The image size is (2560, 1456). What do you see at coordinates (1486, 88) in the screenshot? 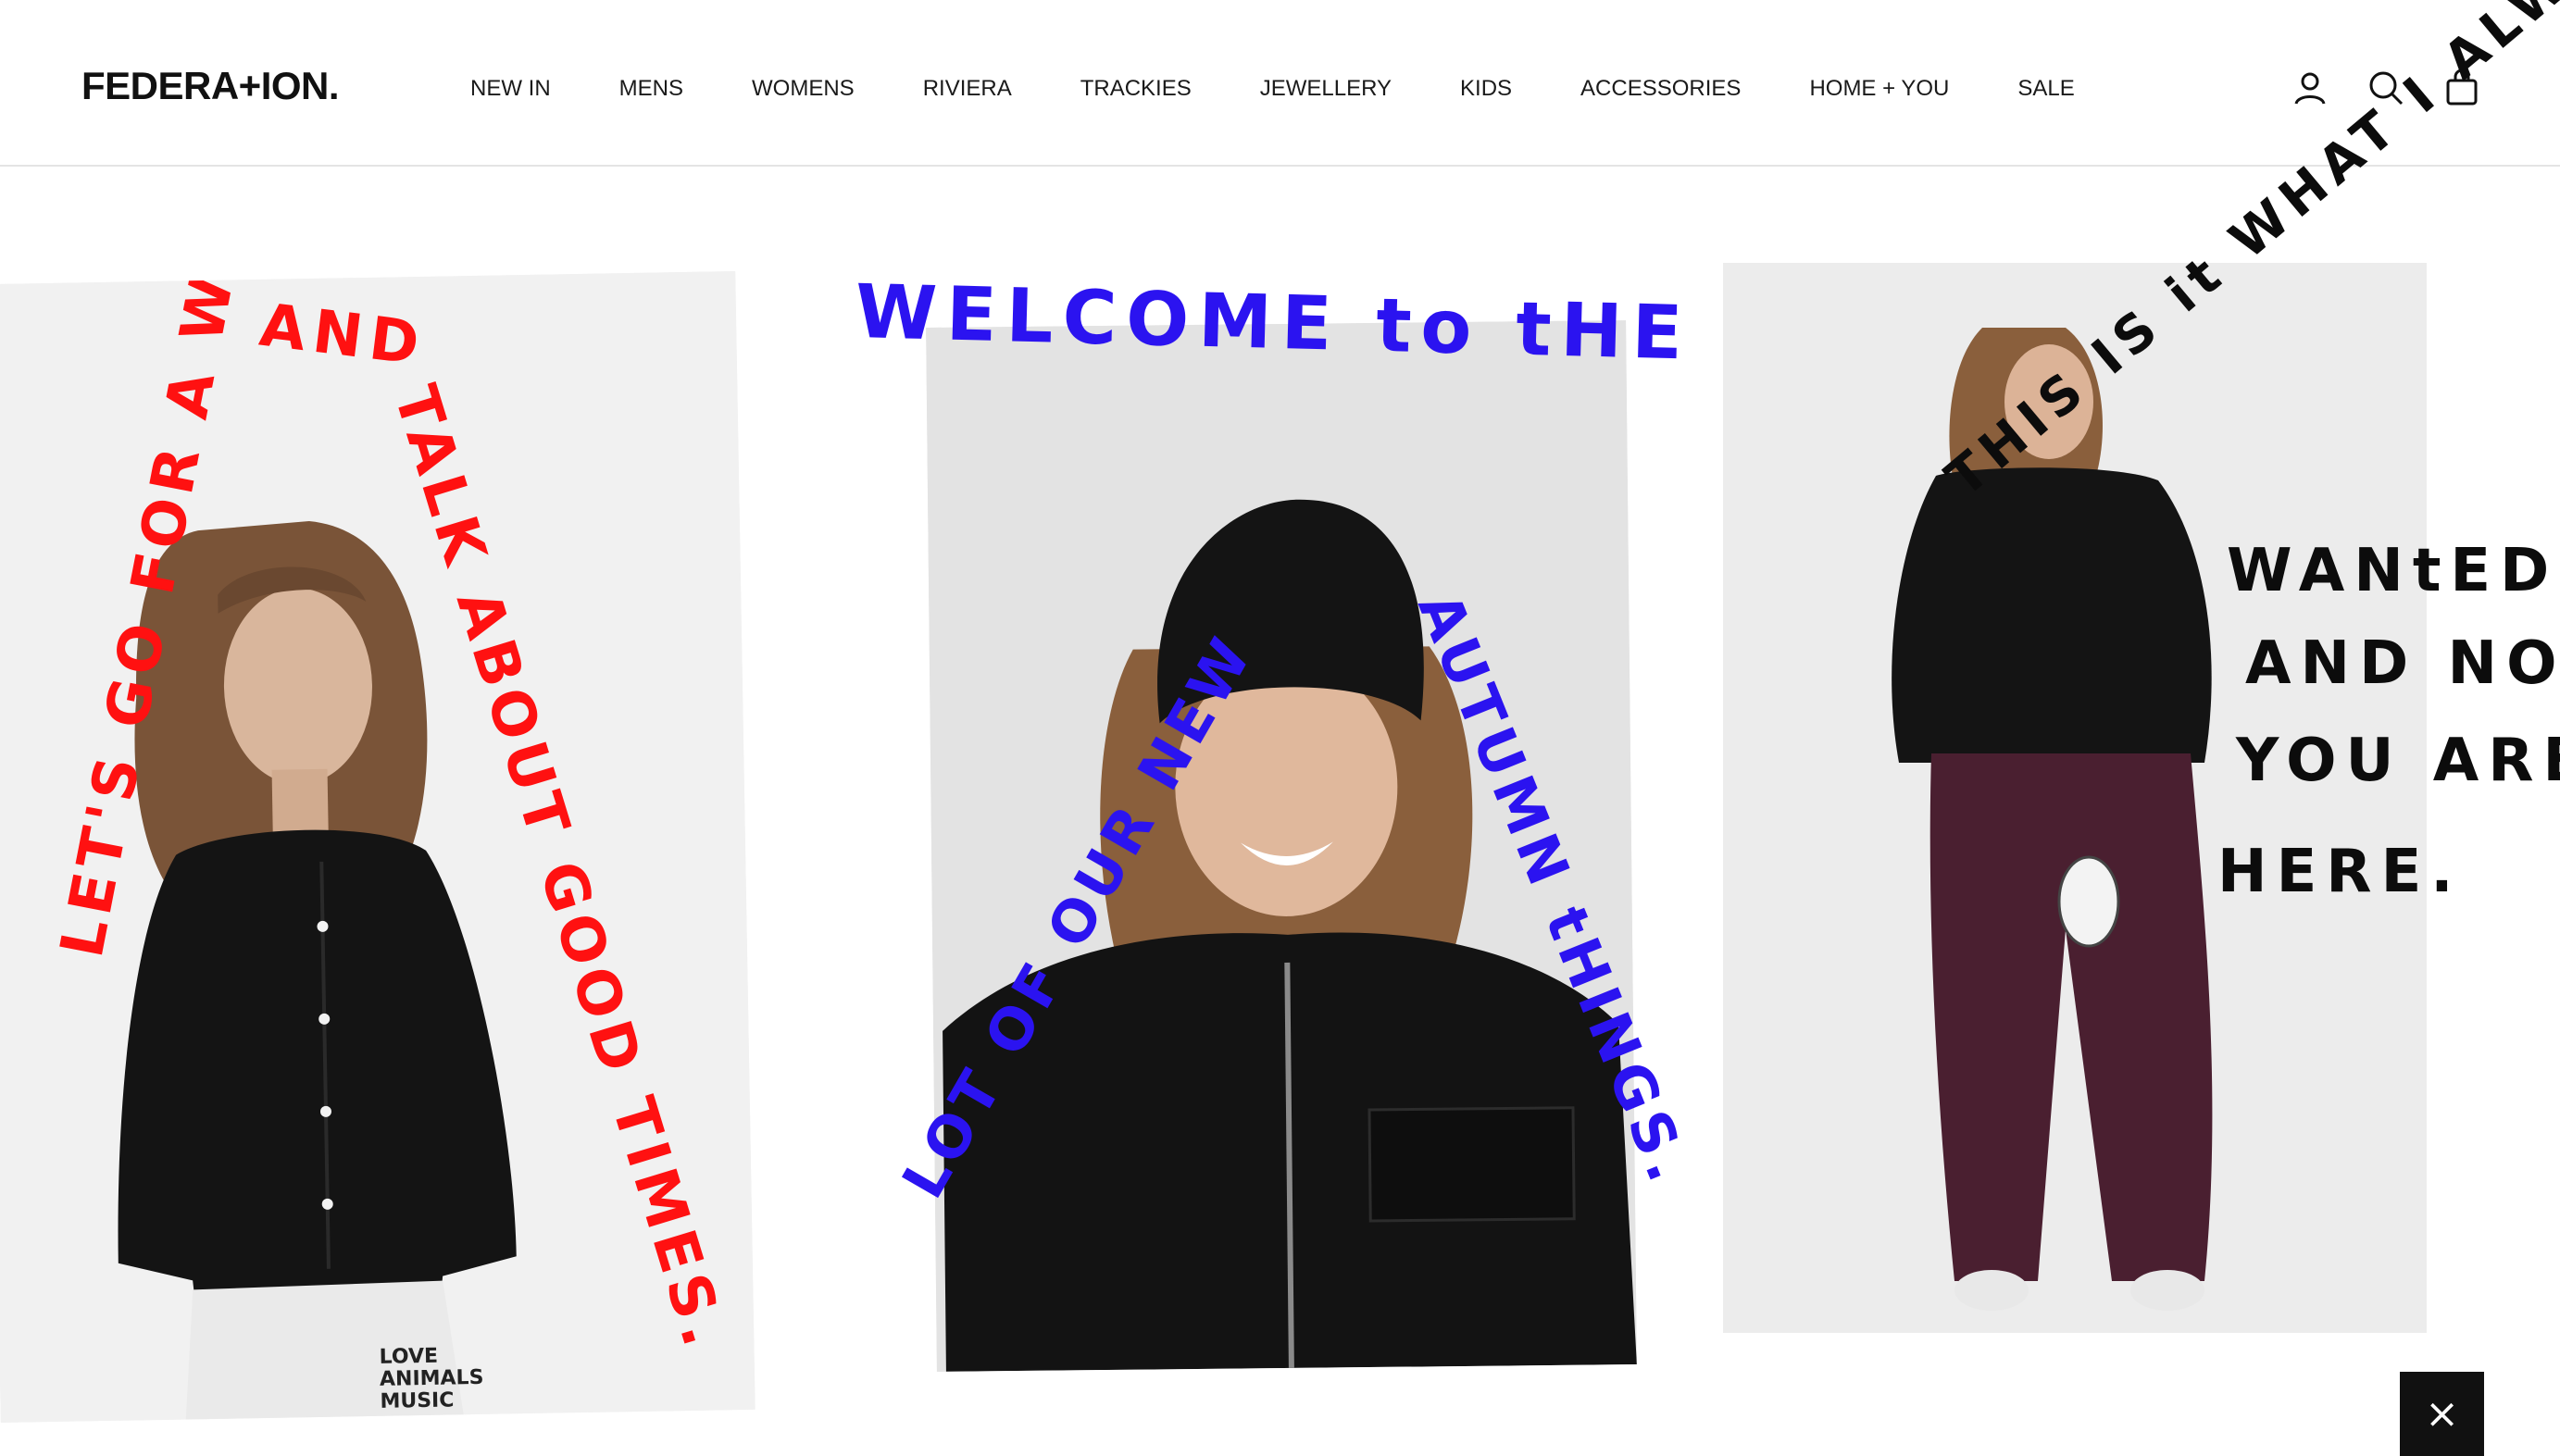
I see `nav-item-kids: KIDS` at bounding box center [1486, 88].